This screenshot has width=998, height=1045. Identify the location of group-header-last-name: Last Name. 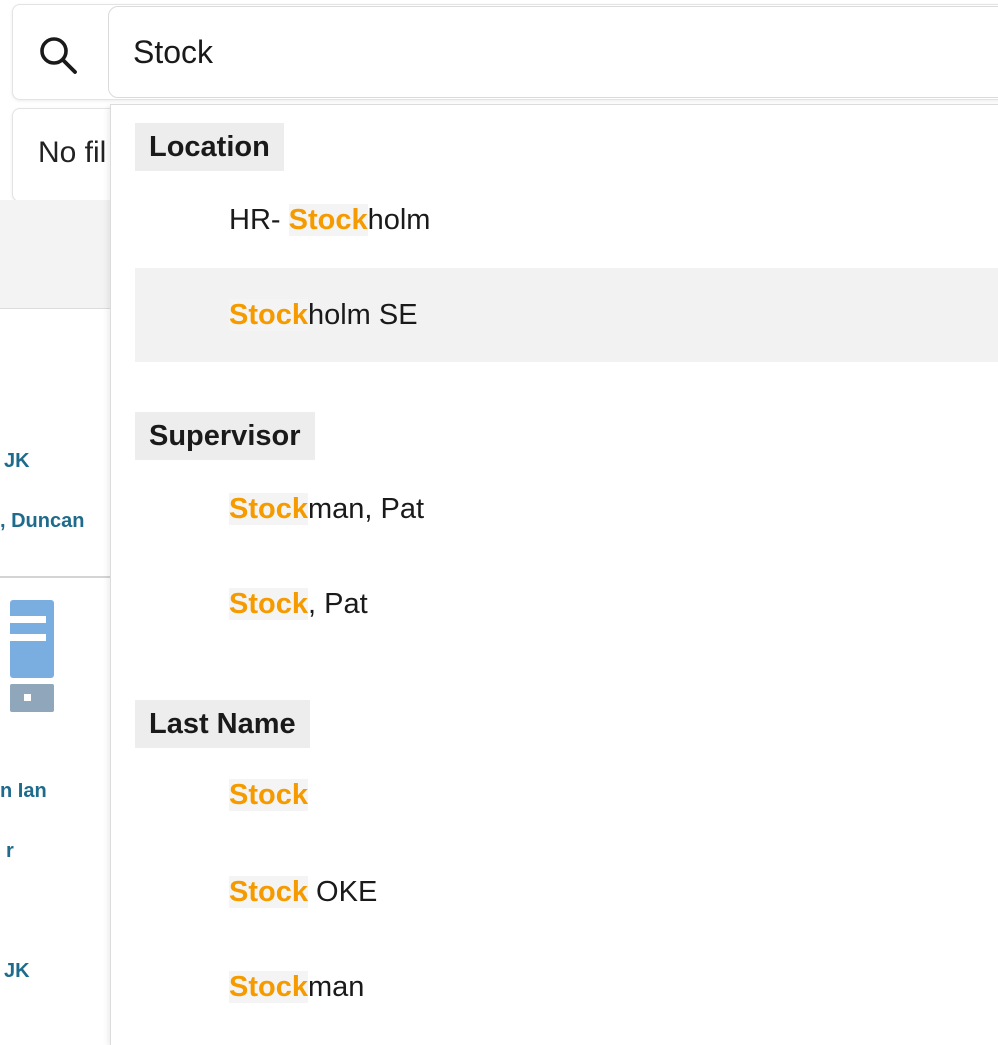
(222, 724).